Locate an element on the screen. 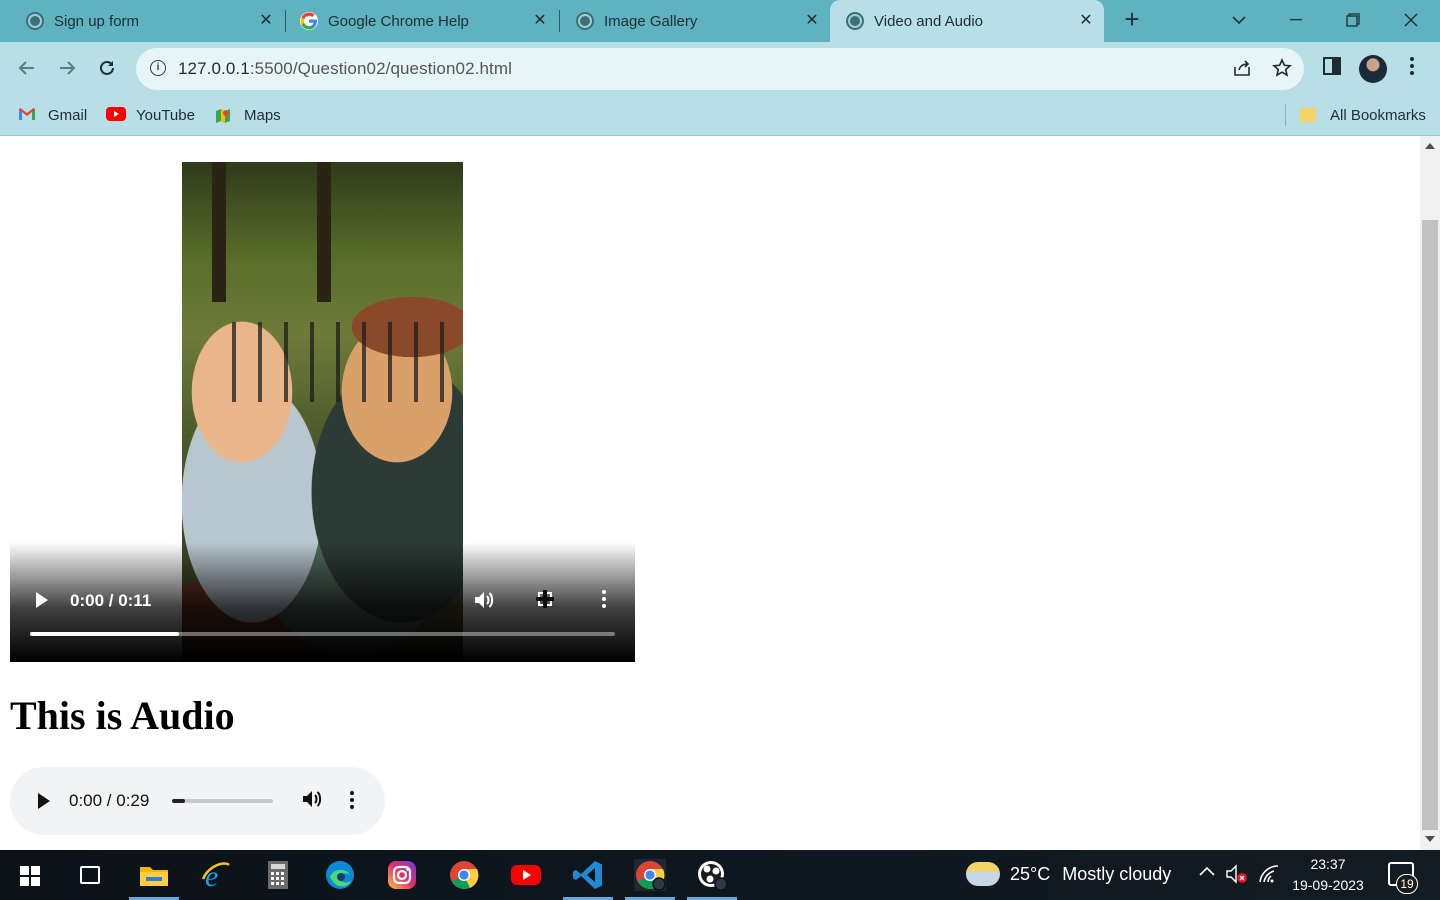 This screenshot has width=1440, height=900. edge-icon is located at coordinates (340, 875).